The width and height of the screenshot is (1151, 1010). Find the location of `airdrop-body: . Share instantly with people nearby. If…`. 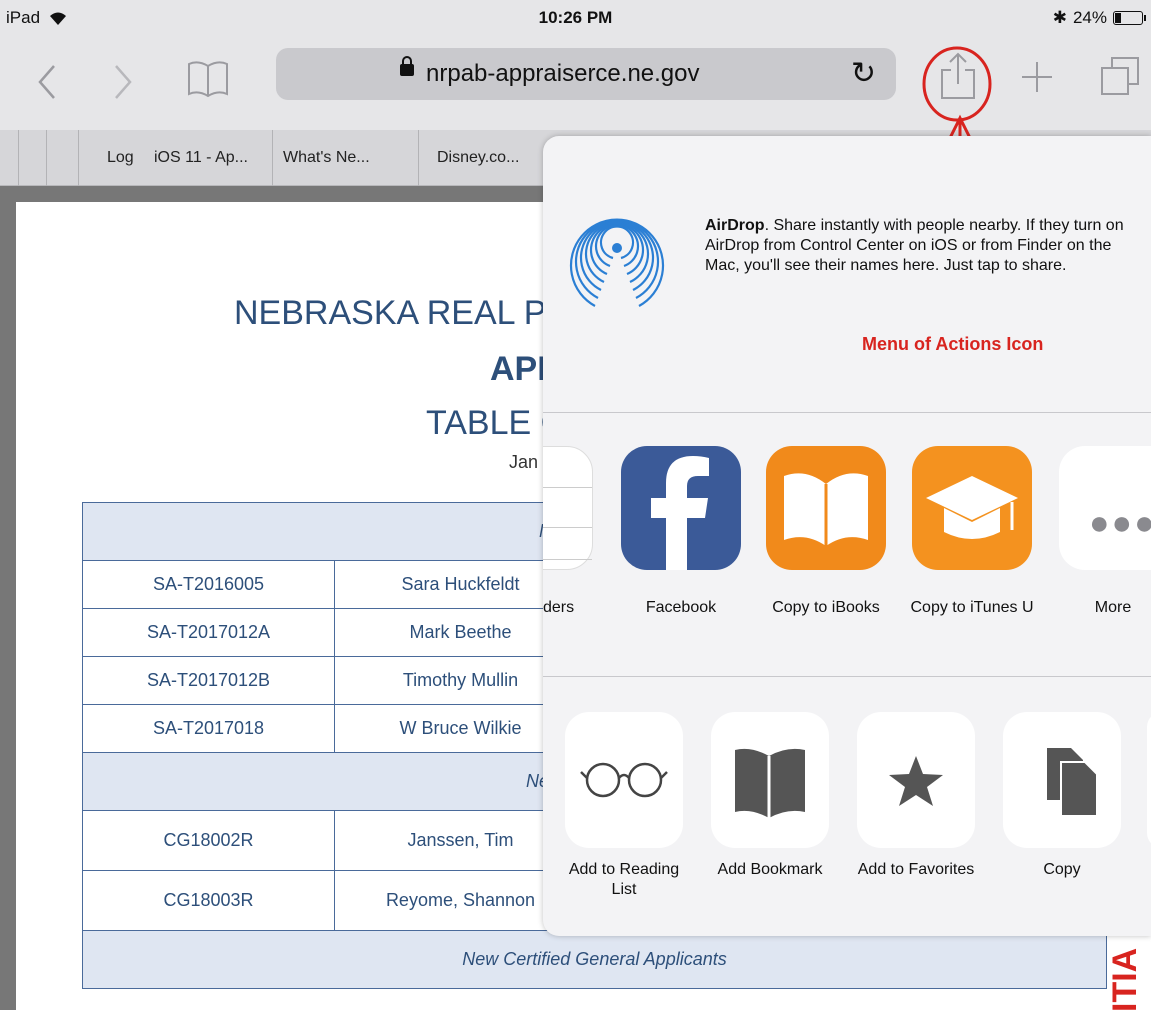

airdrop-body: . Share instantly with people nearby. If… is located at coordinates (914, 245).